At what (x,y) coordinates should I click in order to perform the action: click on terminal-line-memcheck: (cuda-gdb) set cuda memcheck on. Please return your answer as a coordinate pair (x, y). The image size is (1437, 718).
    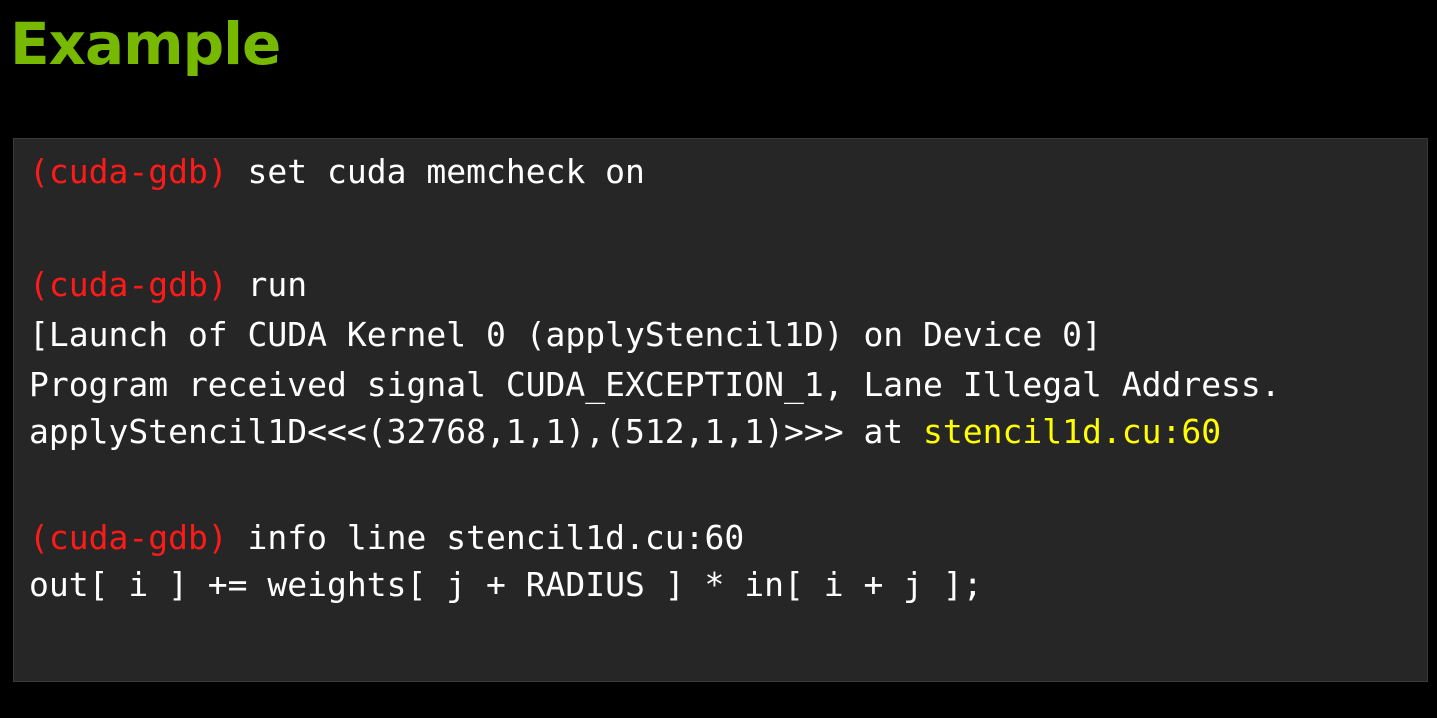
    Looking at the image, I should click on (337, 172).